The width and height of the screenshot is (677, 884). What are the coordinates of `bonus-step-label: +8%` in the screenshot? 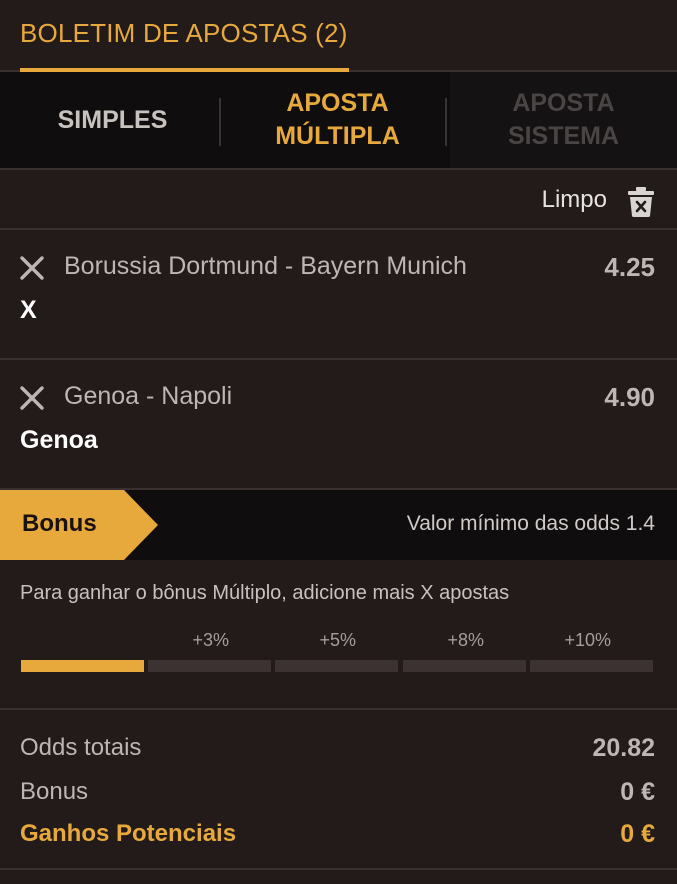 It's located at (465, 640).